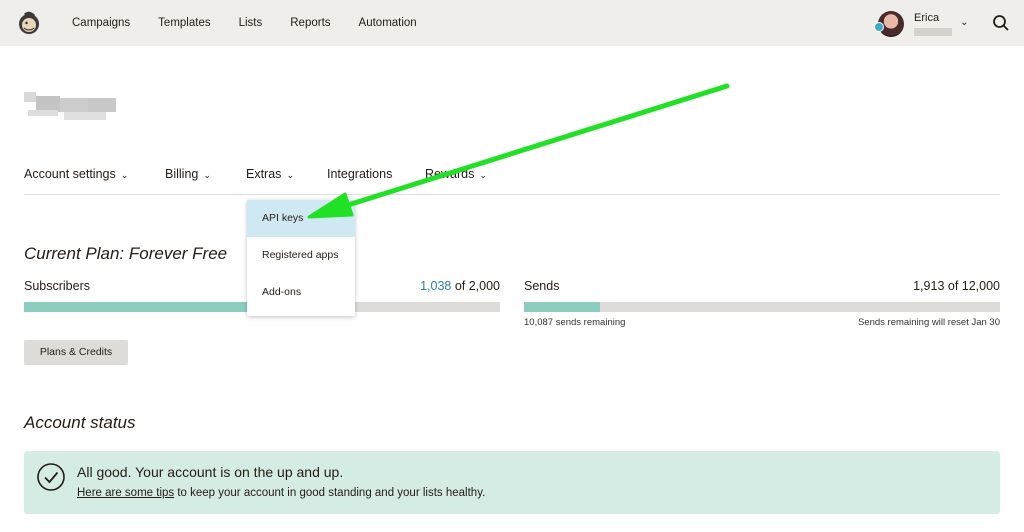  Describe the element at coordinates (80, 422) in the screenshot. I see `account-status-title: Account status` at that location.